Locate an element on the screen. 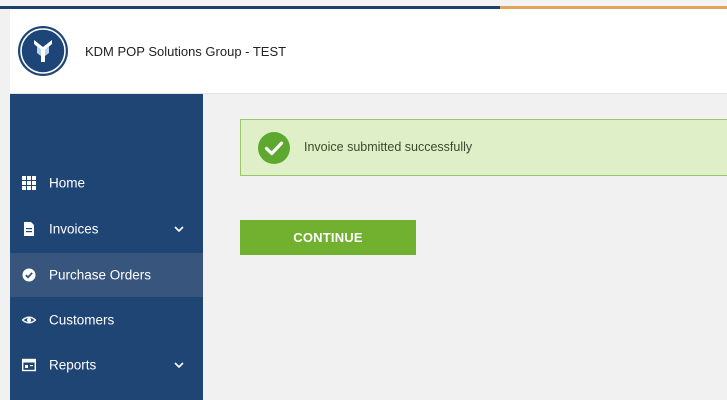 This screenshot has height=400, width=727. sidebar-item-label: Reports is located at coordinates (73, 365).